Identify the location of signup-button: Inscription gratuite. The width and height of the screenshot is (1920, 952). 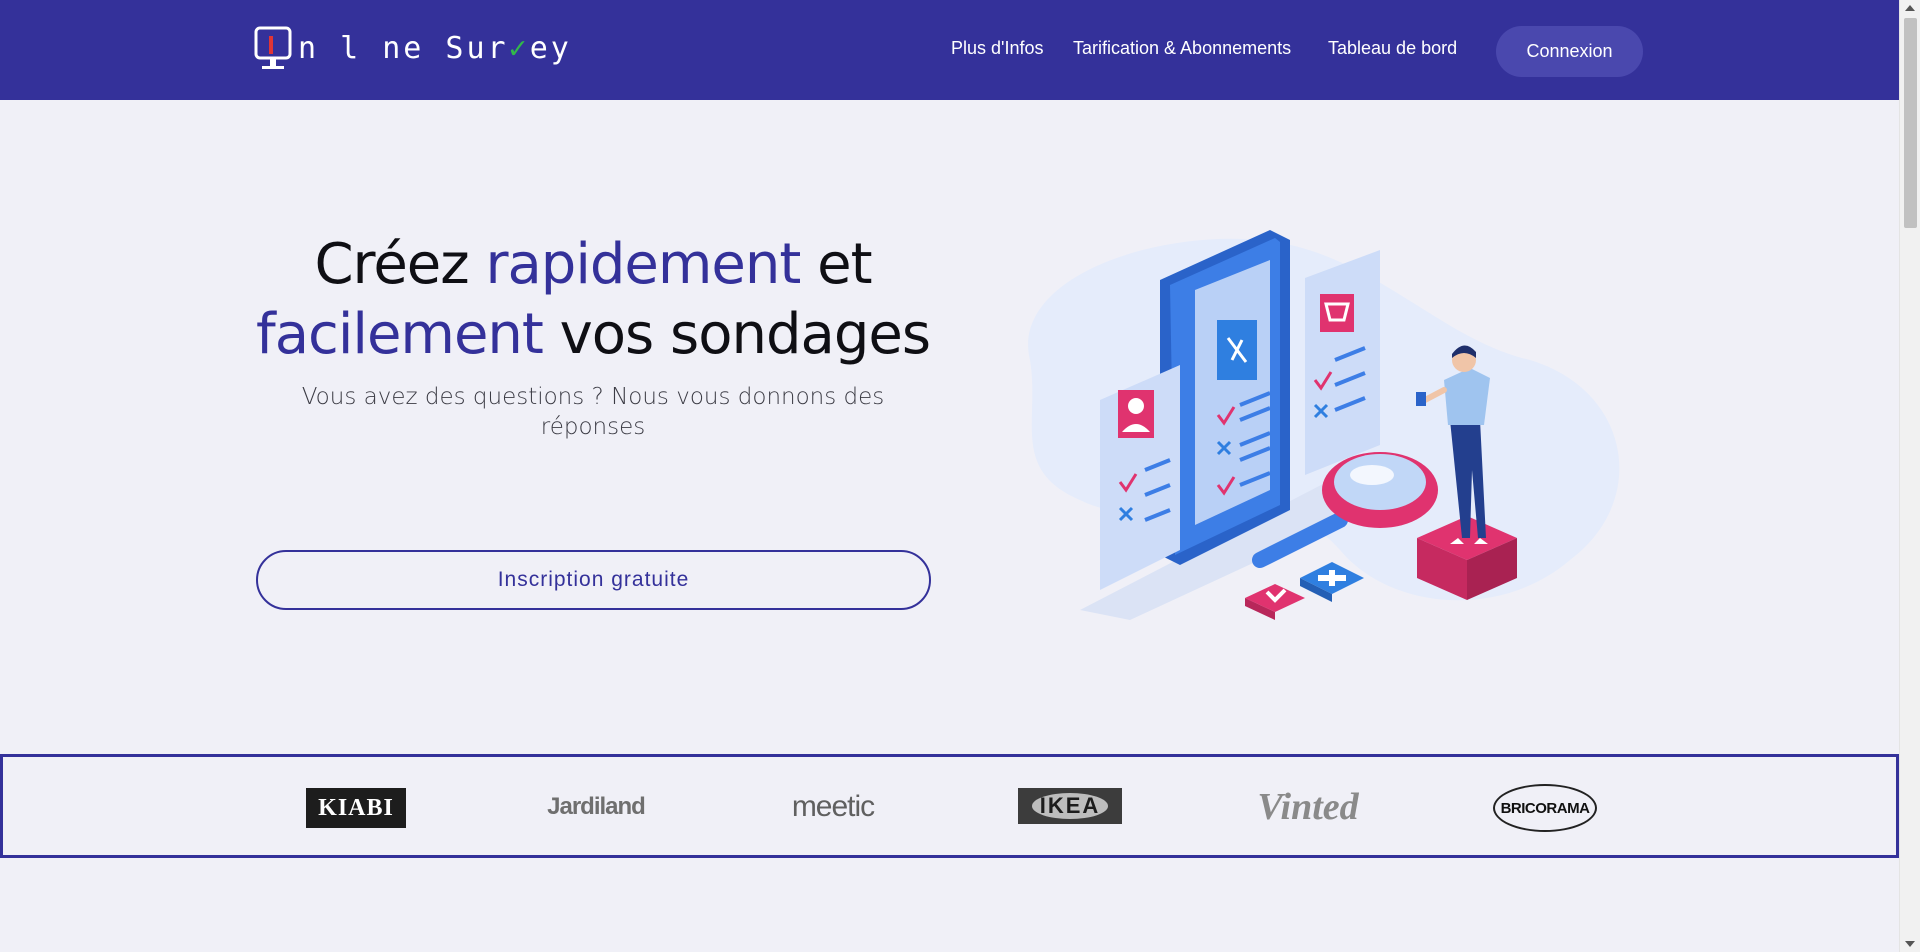
(593, 580).